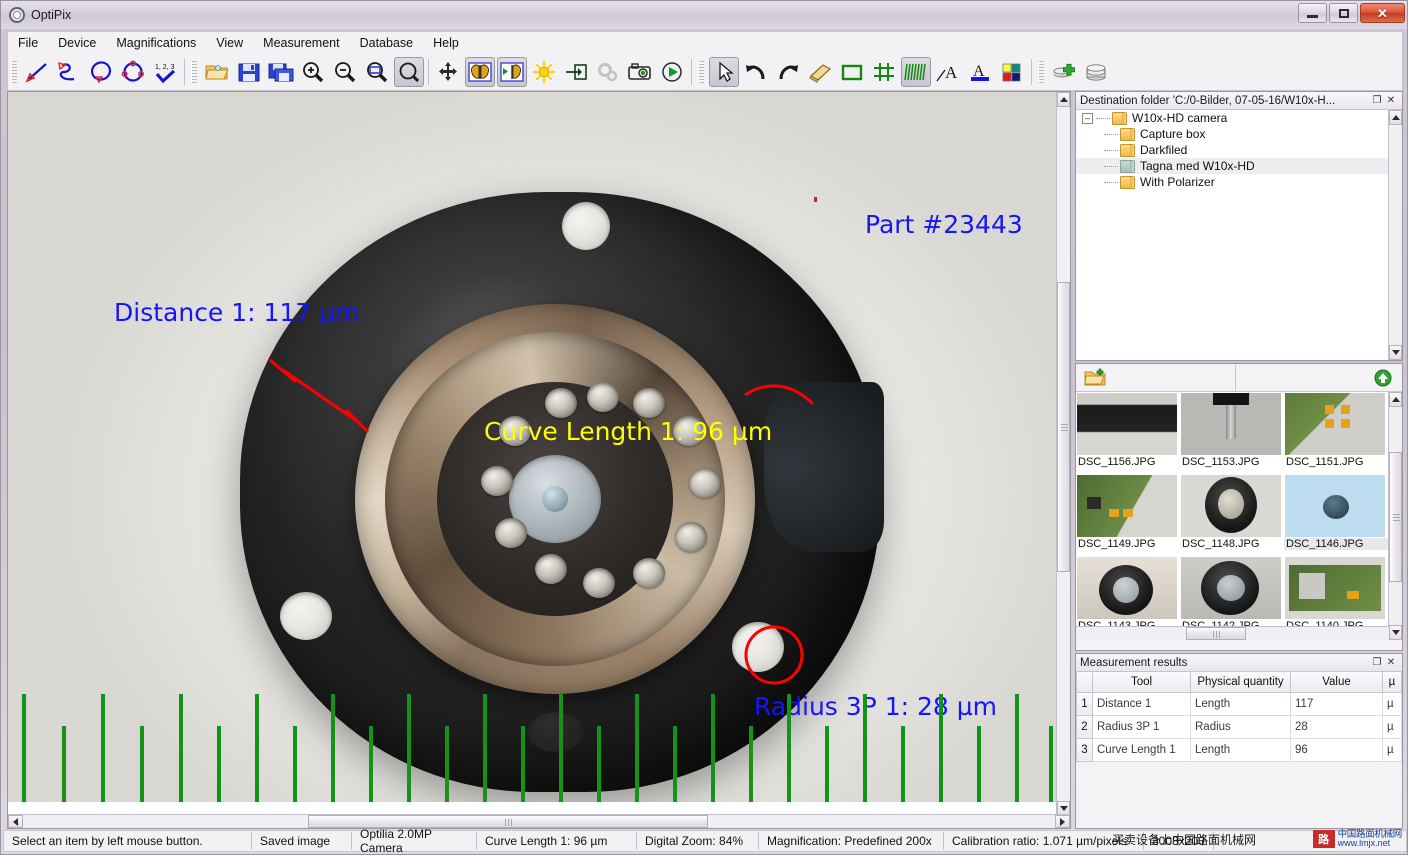 Image resolution: width=1408 pixels, height=855 pixels. What do you see at coordinates (1377, 101) in the screenshot?
I see `destination-float-button: ❐` at bounding box center [1377, 101].